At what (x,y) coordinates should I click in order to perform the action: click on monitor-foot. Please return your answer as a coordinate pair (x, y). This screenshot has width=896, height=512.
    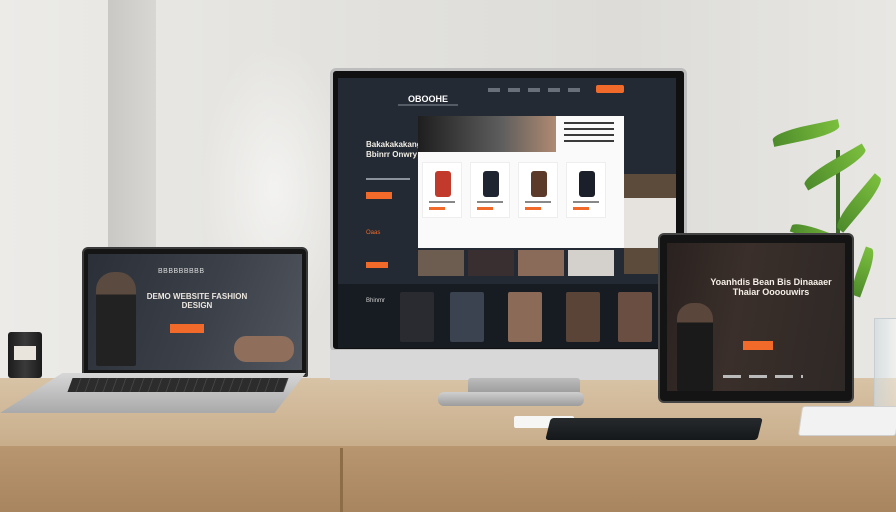
    Looking at the image, I should click on (511, 399).